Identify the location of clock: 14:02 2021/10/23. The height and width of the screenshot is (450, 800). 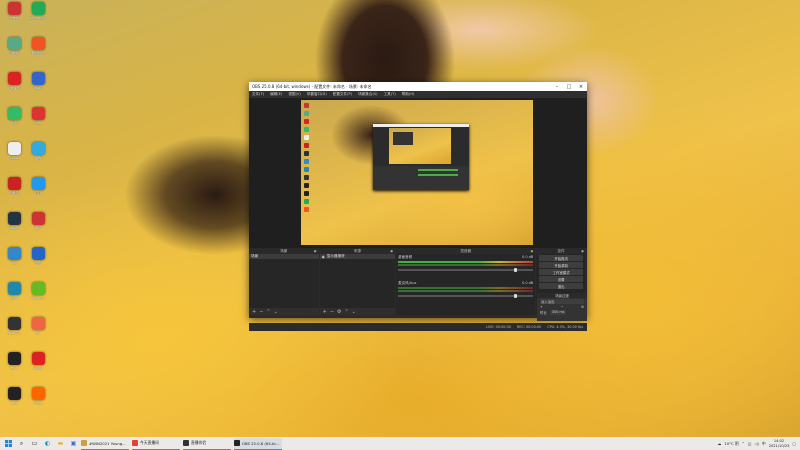
(779, 443).